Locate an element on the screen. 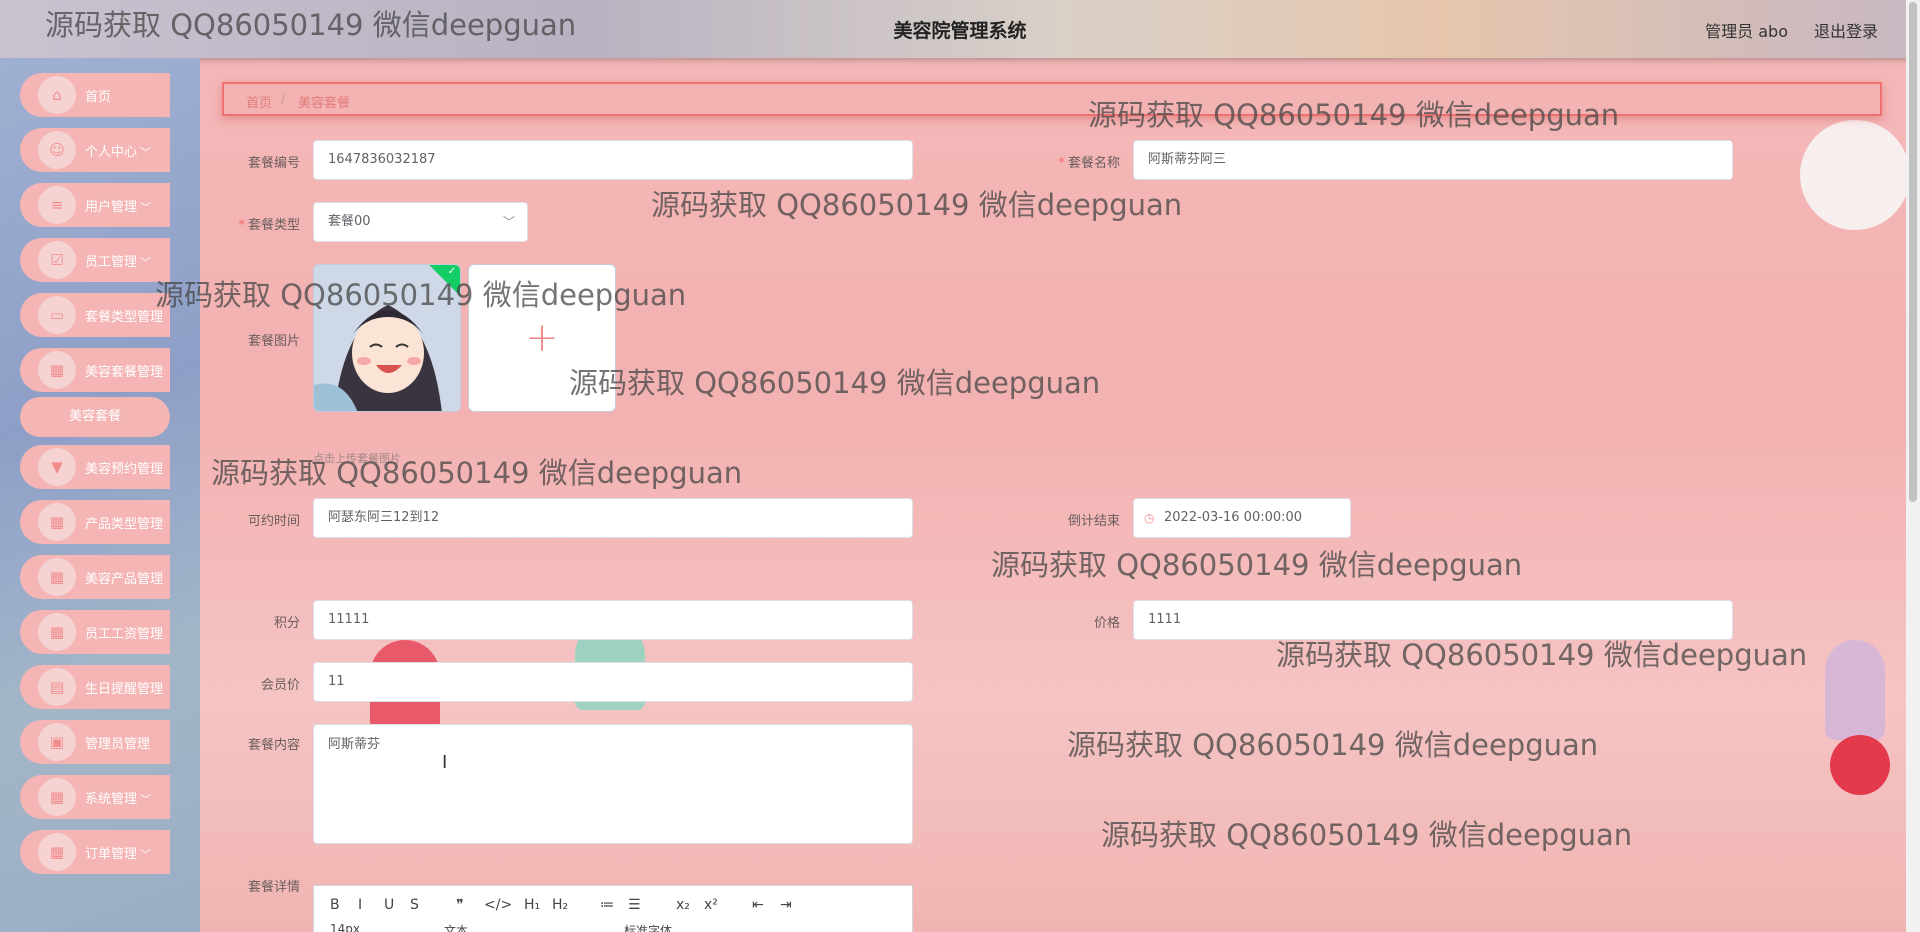 Image resolution: width=1920 pixels, height=932 pixels. content-textarea: 阿斯蒂芬 is located at coordinates (613, 784).